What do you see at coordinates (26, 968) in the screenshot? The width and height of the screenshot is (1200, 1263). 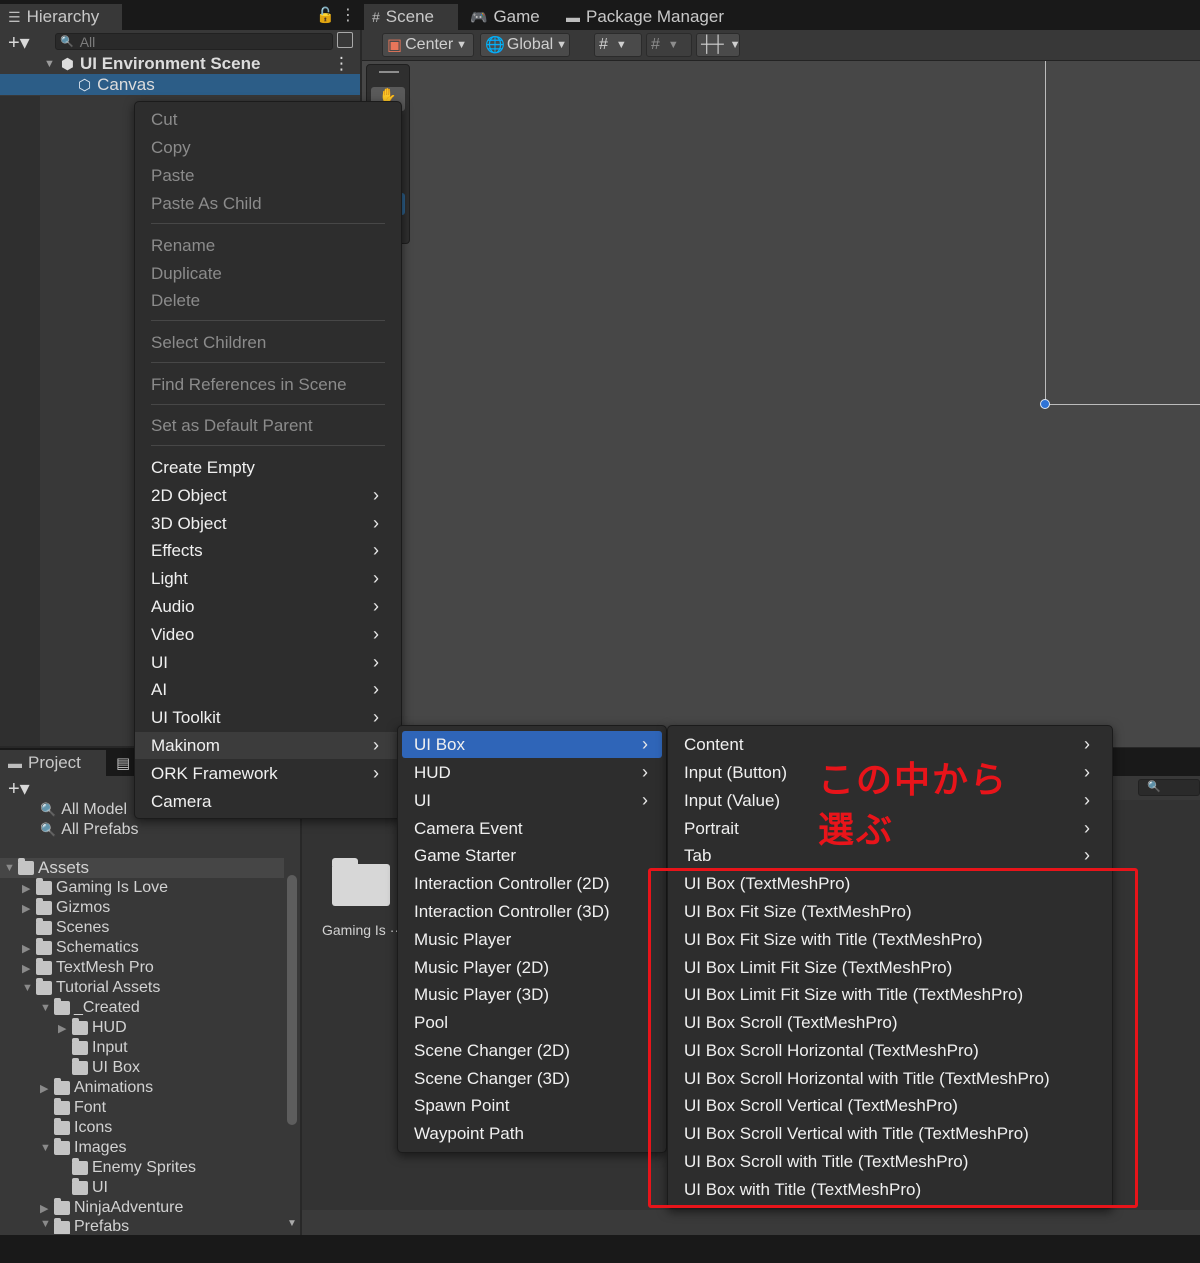 I see `expand-arrow-icon: ▶` at bounding box center [26, 968].